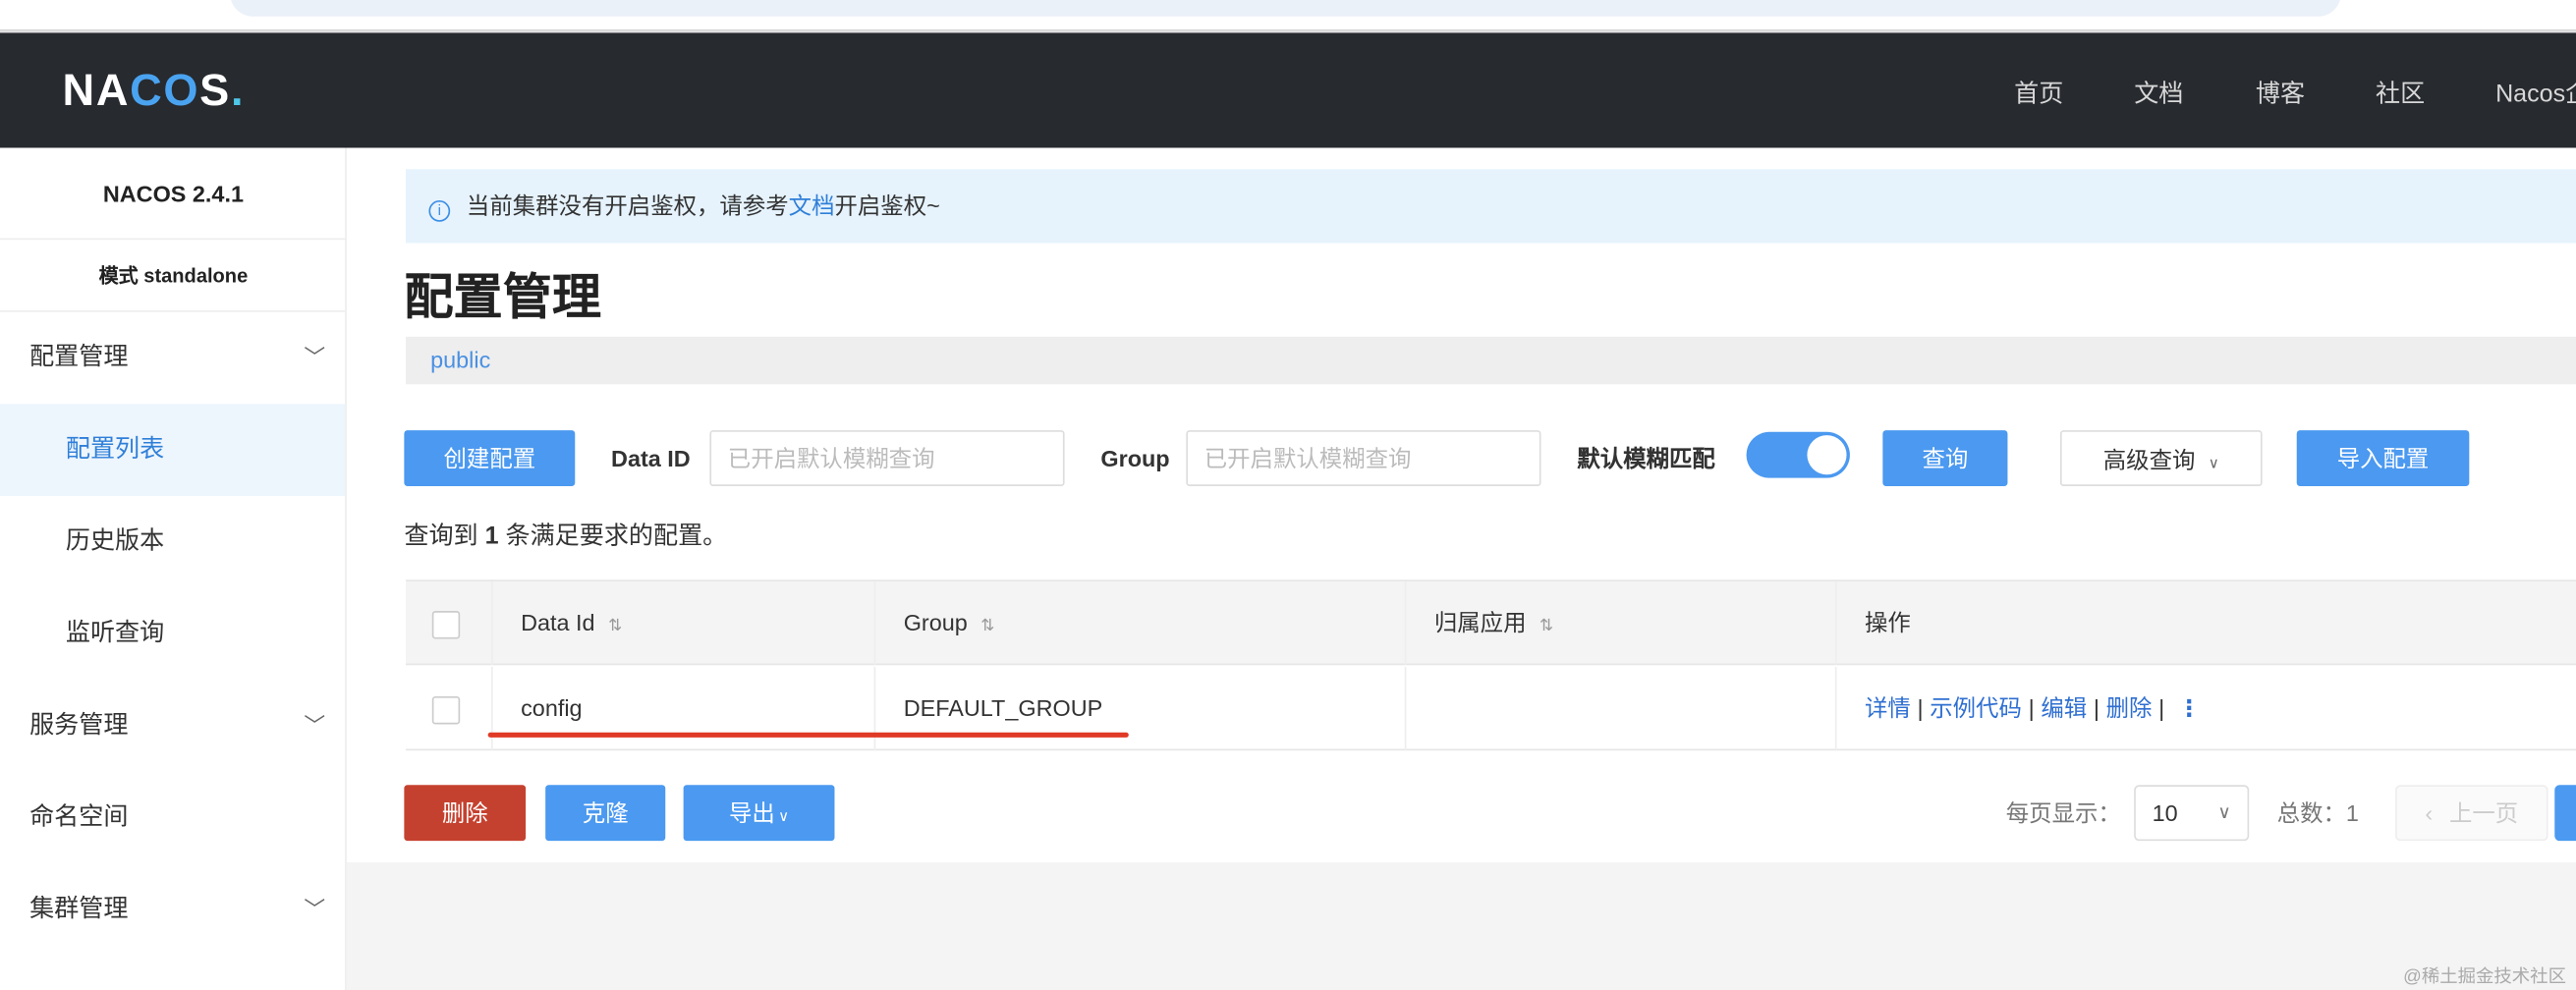  What do you see at coordinates (1888, 707) in the screenshot?
I see `detail-link: 详情` at bounding box center [1888, 707].